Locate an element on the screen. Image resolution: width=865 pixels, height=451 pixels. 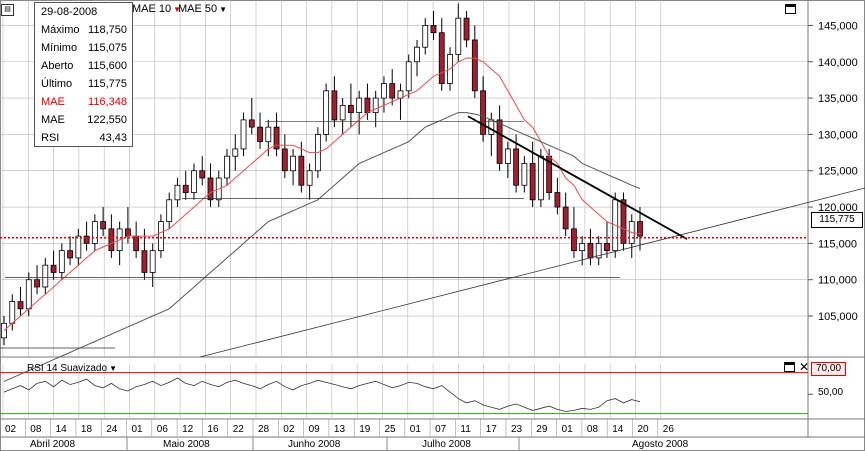
tooltip-date-row: 29-08-2008 is located at coordinates (86, 12).